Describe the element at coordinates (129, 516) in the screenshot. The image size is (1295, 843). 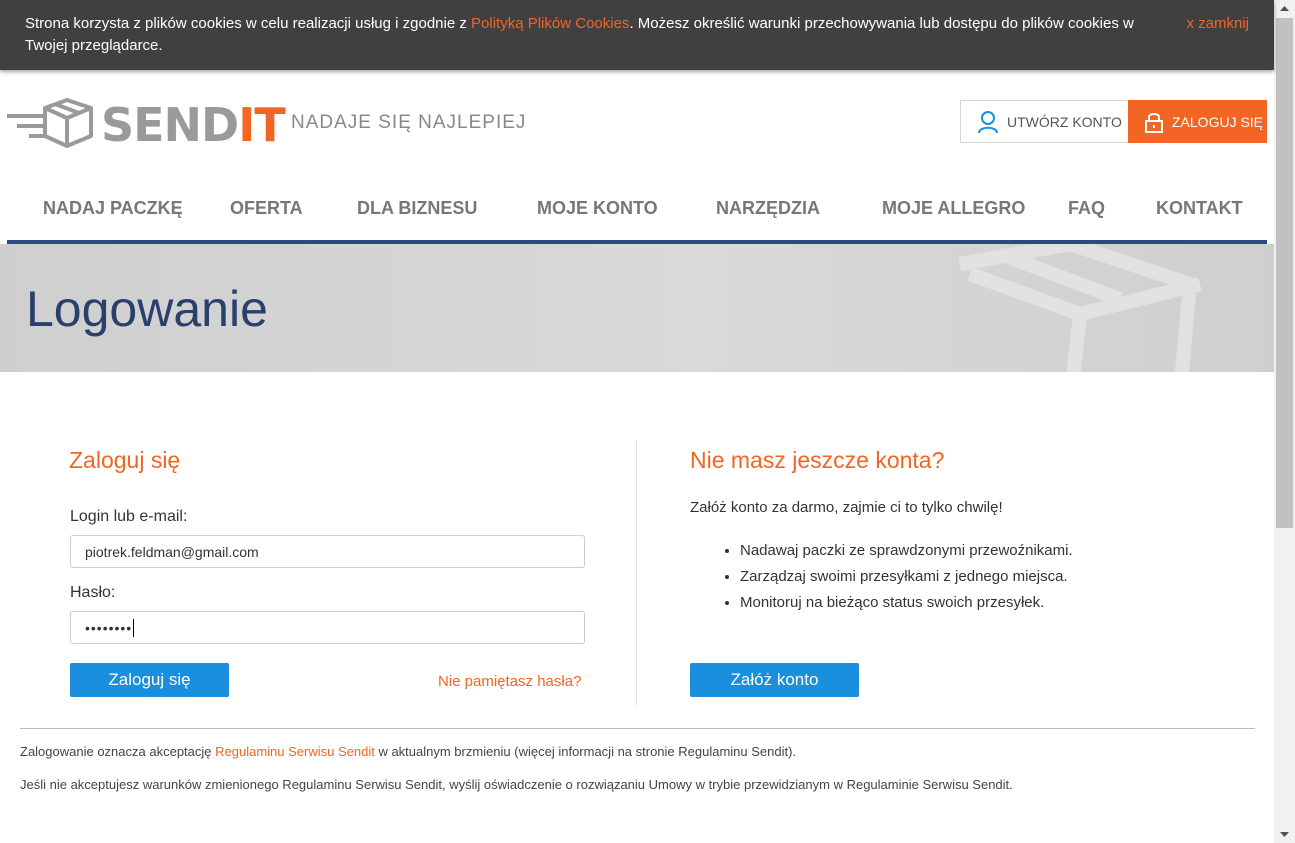
I see `login-email-label: Login lub e-mail:` at that location.